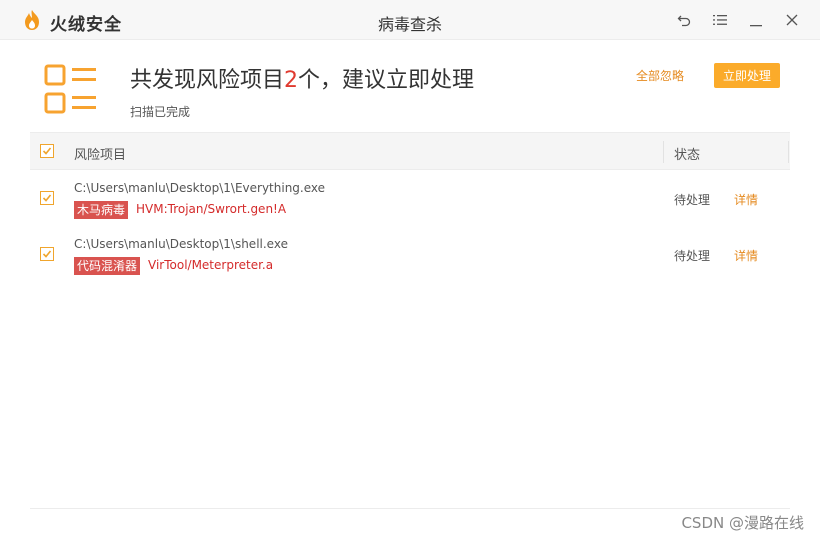 The image size is (820, 540). Describe the element at coordinates (410, 151) in the screenshot. I see `table-header: 风险项目 状态` at that location.